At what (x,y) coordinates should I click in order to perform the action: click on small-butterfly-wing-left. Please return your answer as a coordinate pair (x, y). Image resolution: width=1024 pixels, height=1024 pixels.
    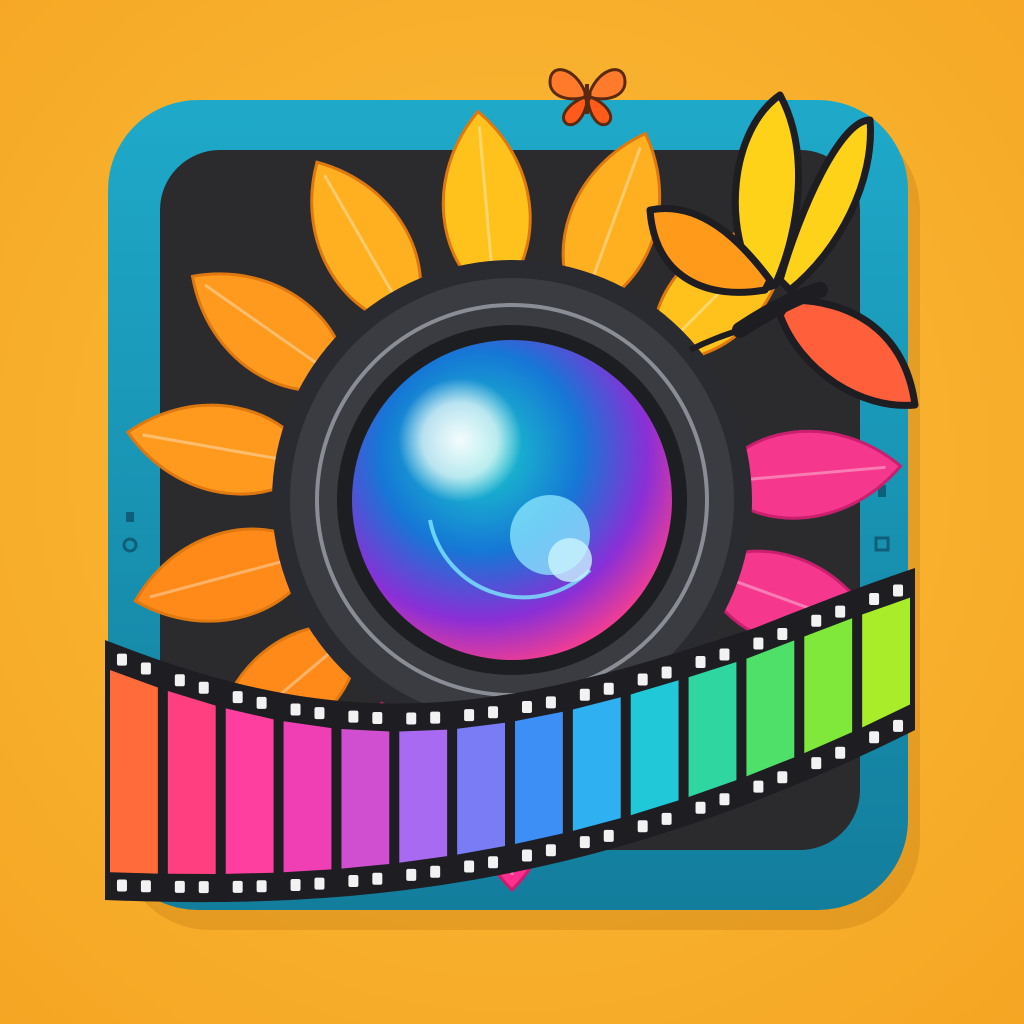
    Looking at the image, I should click on (567, 84).